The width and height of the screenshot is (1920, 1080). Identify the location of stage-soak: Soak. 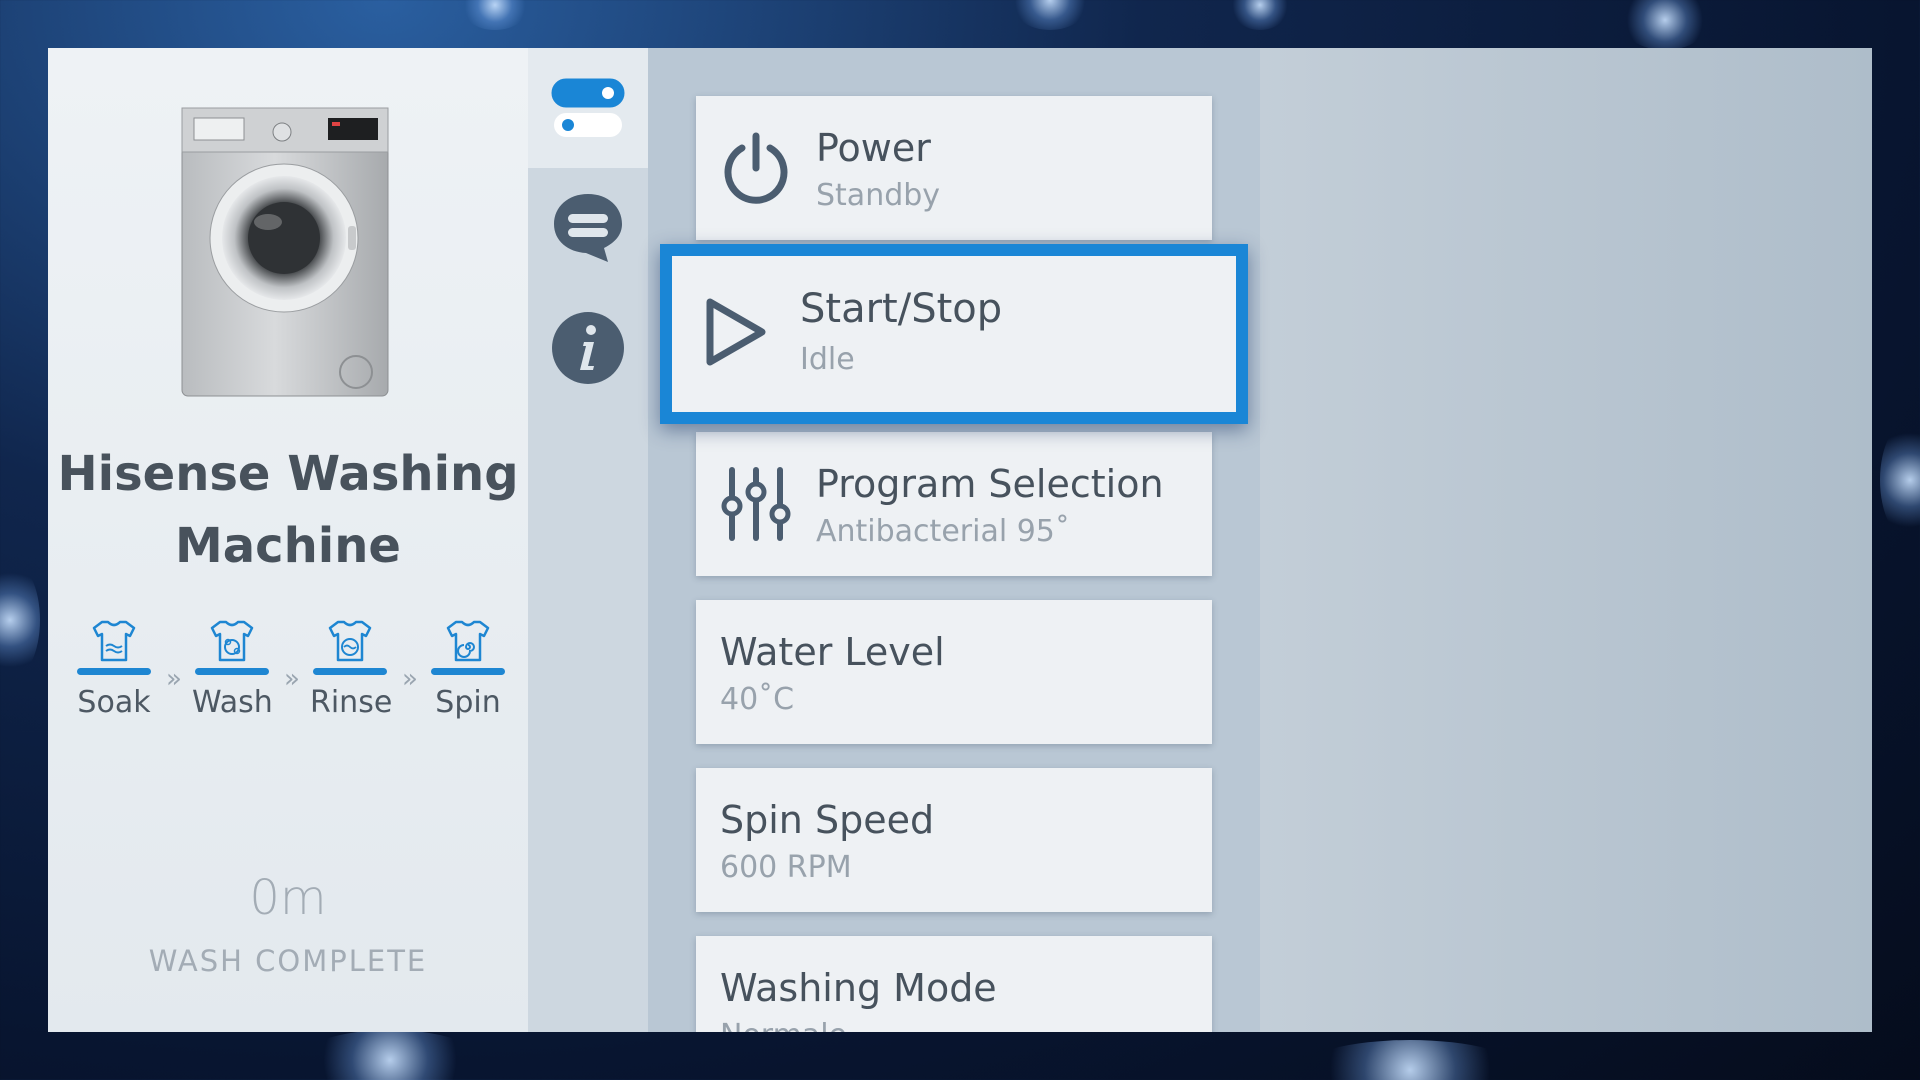
(114, 669).